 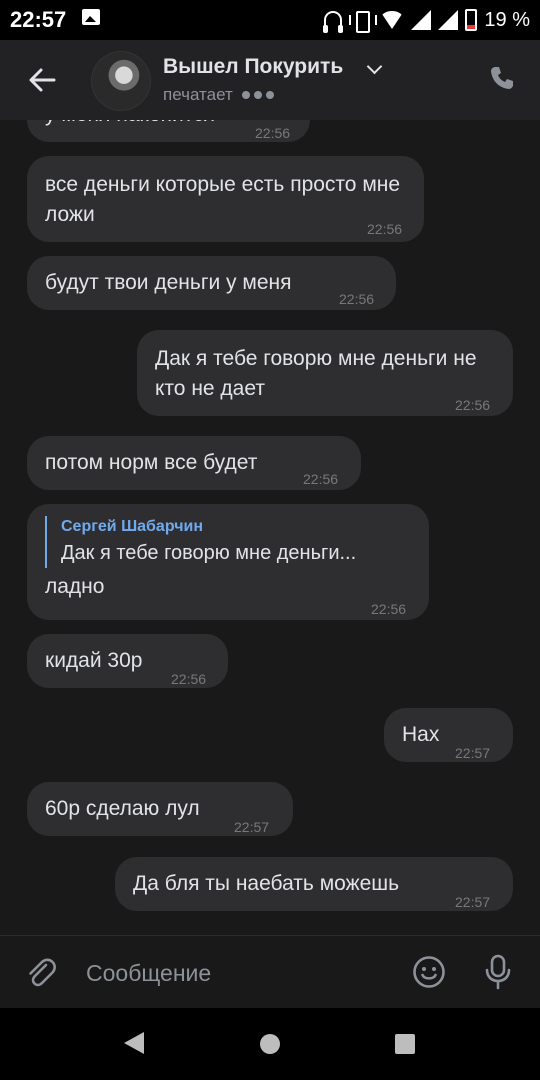 What do you see at coordinates (134, 1043) in the screenshot?
I see `nav-back-icon` at bounding box center [134, 1043].